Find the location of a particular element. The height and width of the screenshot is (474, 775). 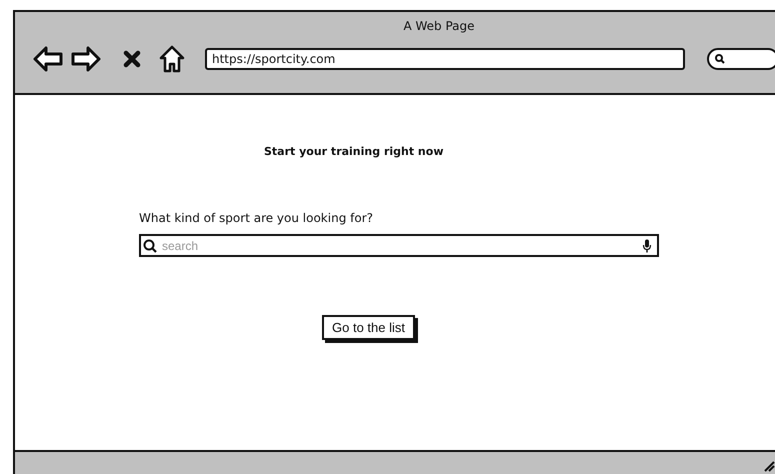

search-field is located at coordinates (741, 59).